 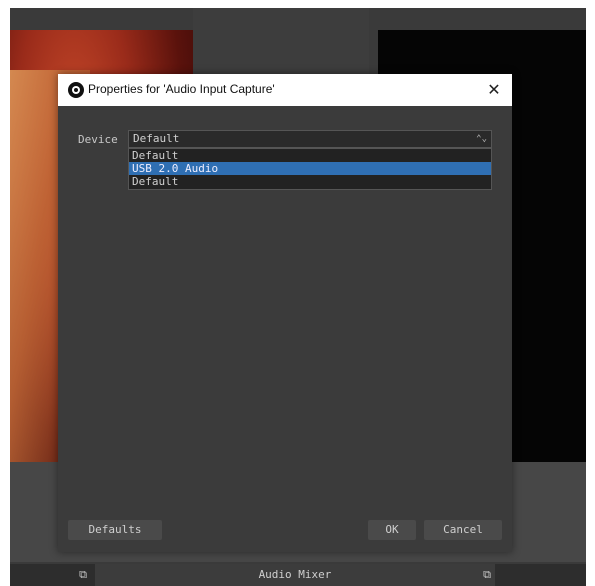 I want to click on device-select-value: Default, so click(x=156, y=138).